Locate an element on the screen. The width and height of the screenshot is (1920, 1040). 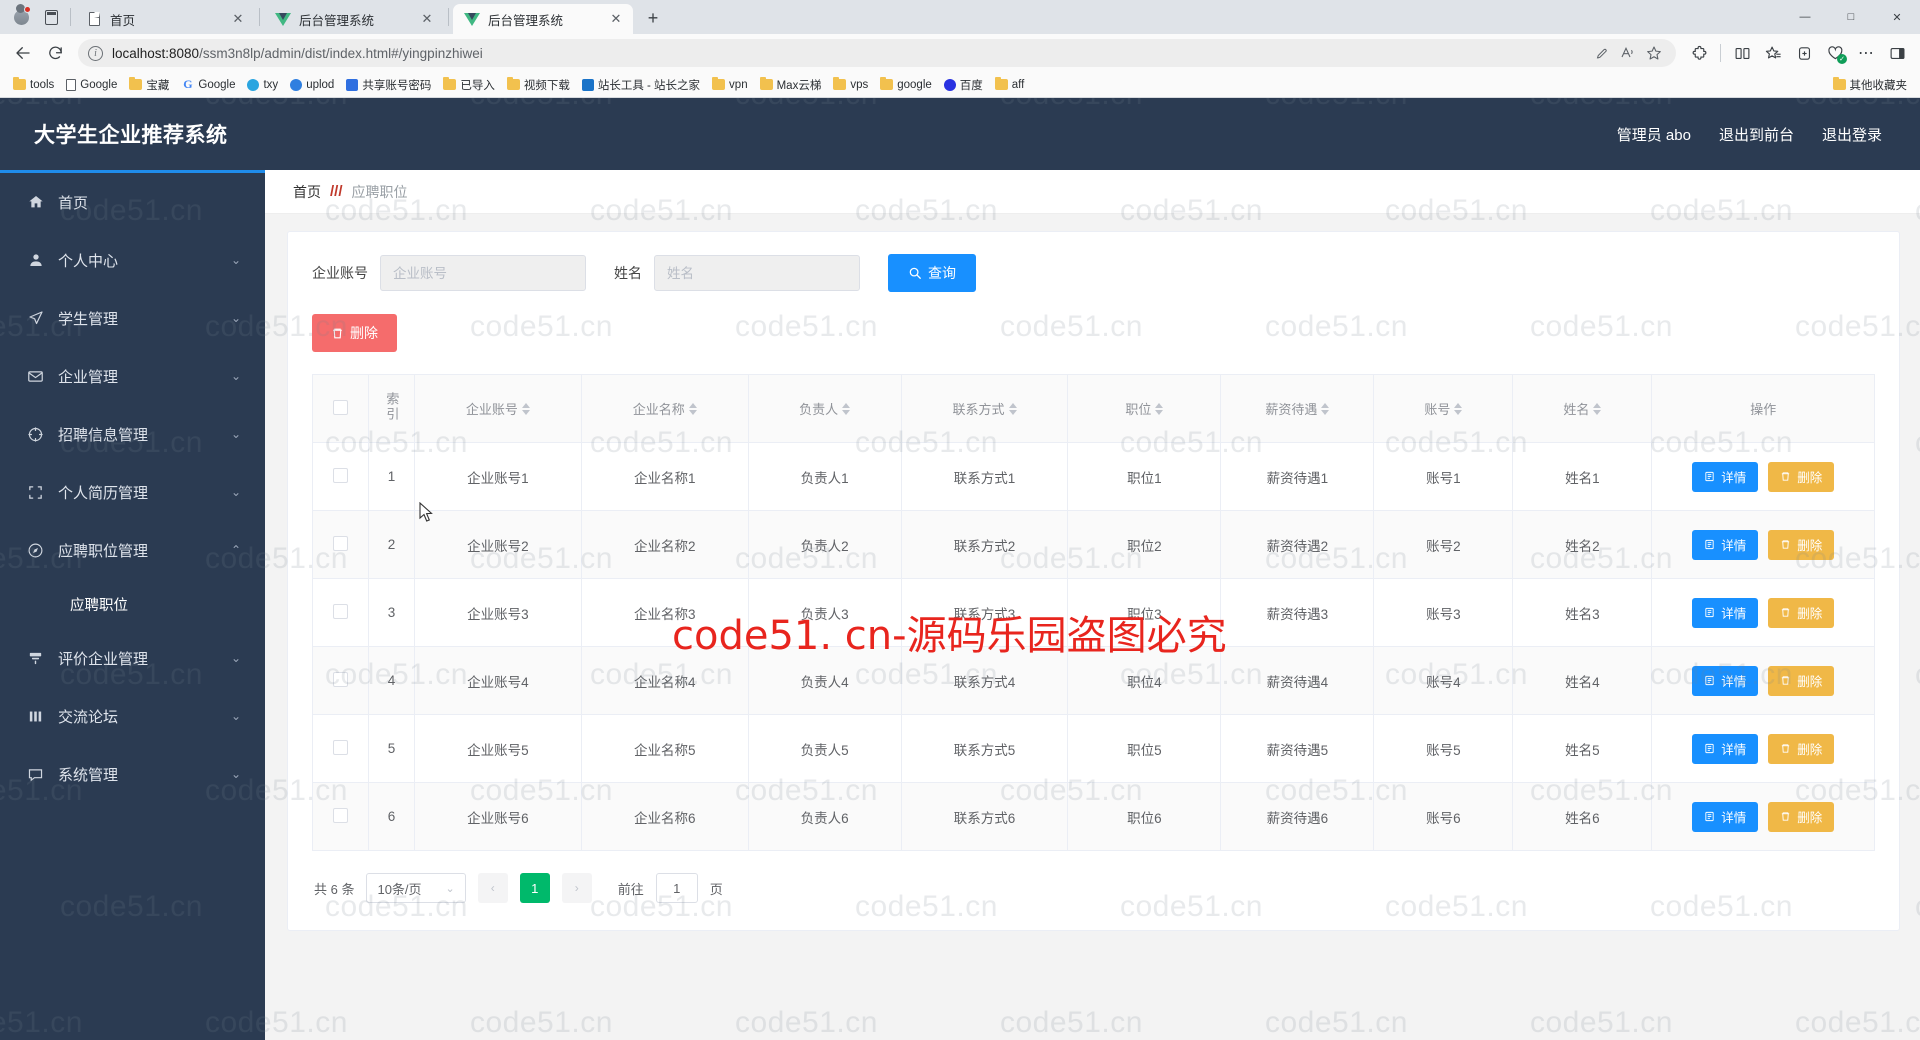
enterprise-account-input is located at coordinates (483, 273).